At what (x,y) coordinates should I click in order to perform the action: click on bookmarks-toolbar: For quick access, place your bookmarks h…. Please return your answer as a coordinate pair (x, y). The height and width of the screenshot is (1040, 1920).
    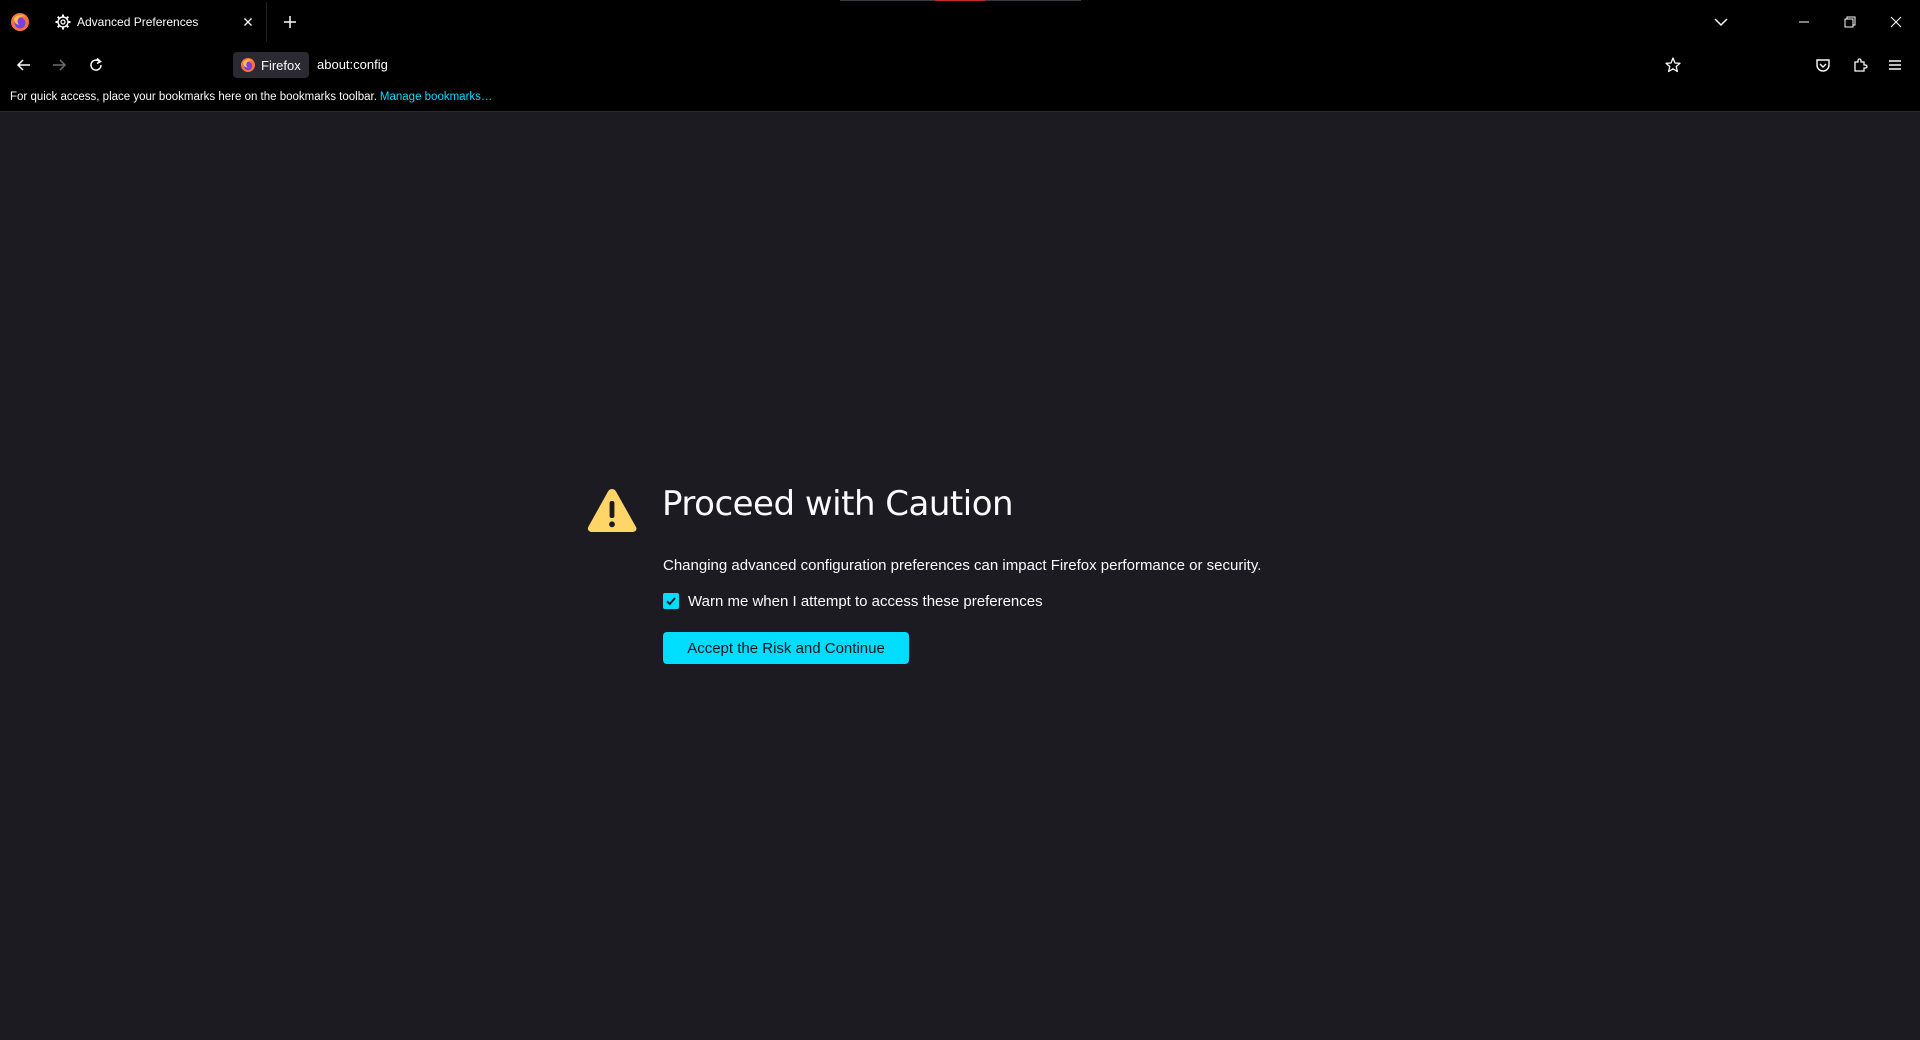
    Looking at the image, I should click on (960, 98).